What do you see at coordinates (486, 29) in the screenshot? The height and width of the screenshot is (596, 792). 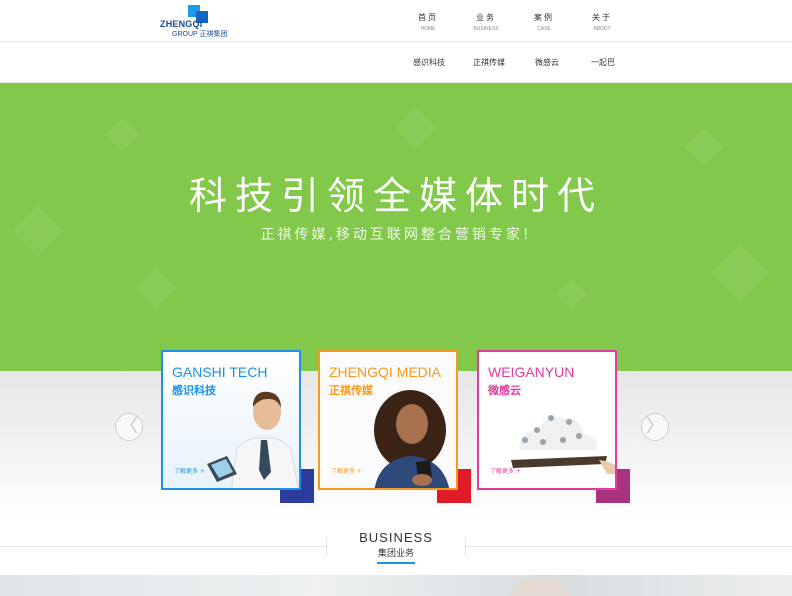 I see `nav-item-sublabel: BUSINESS` at bounding box center [486, 29].